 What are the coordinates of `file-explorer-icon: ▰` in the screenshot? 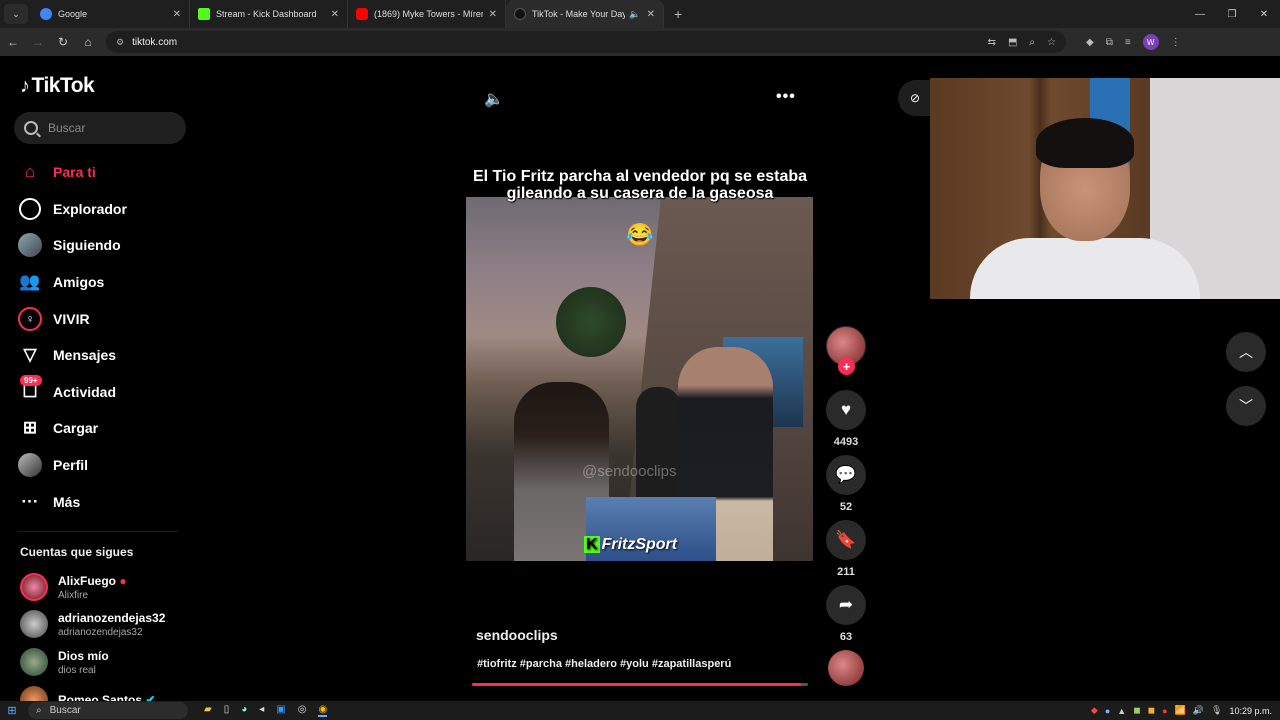 It's located at (208, 710).